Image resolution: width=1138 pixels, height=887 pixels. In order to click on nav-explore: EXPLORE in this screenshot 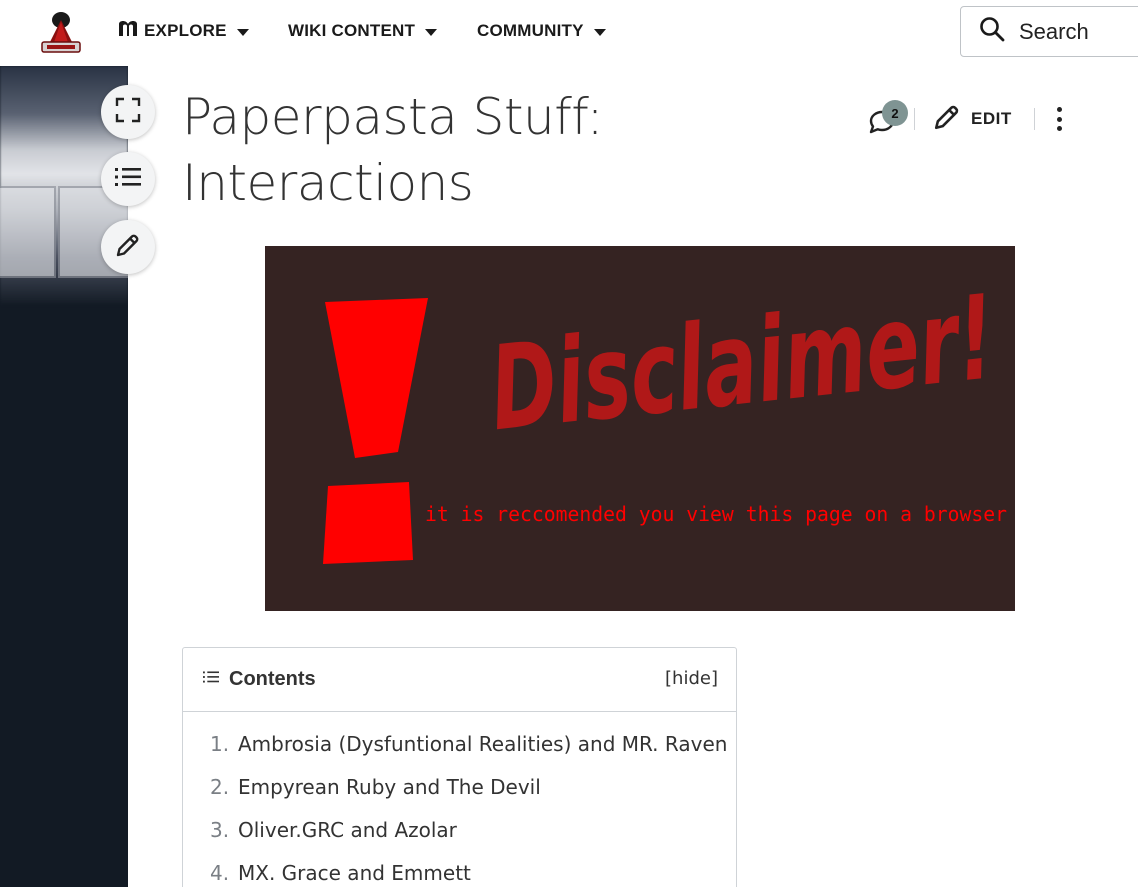, I will do `click(183, 31)`.